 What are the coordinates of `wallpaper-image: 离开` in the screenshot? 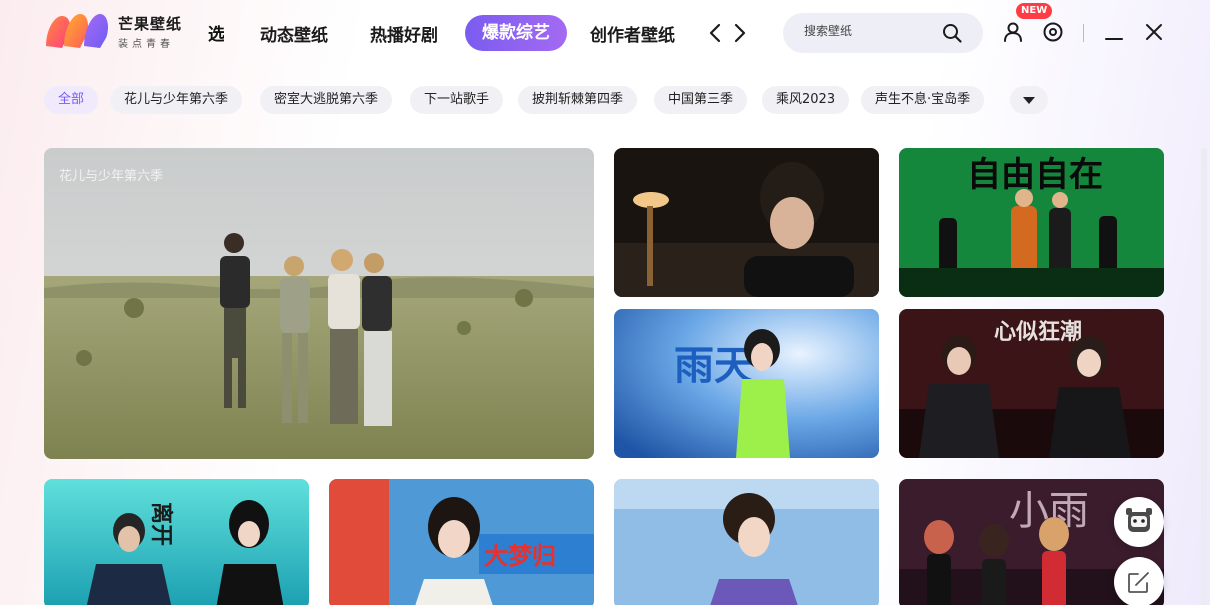 It's located at (176, 542).